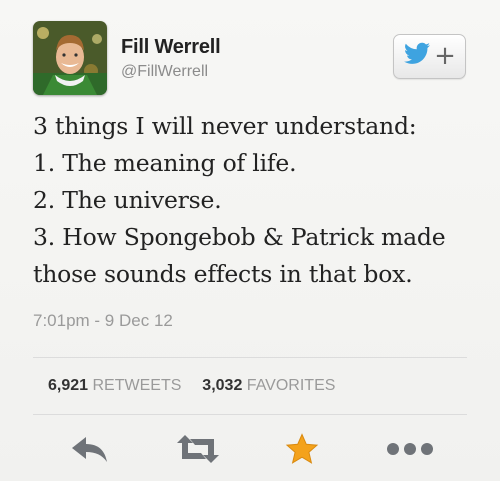  I want to click on more-options-button, so click(410, 449).